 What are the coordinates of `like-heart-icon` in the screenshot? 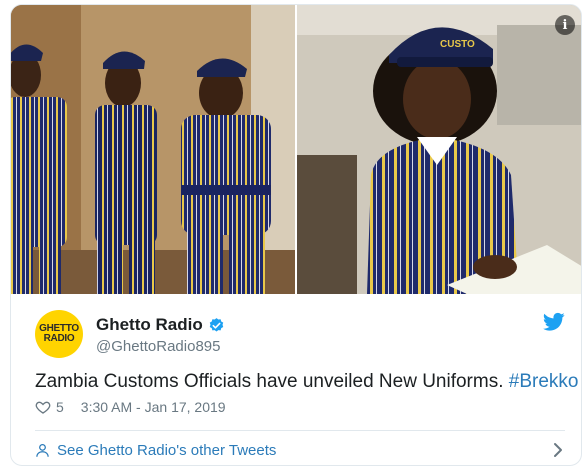 It's located at (43, 407).